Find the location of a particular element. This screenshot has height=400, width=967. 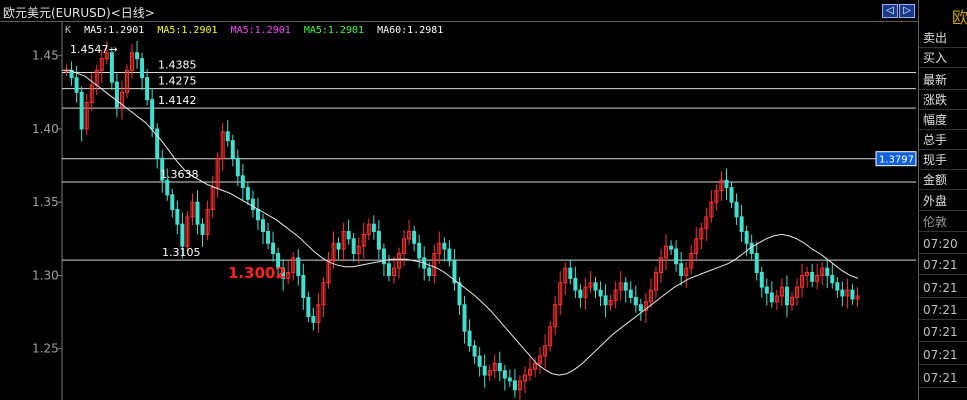

next-arrow-icon: ▷ is located at coordinates (907, 11).